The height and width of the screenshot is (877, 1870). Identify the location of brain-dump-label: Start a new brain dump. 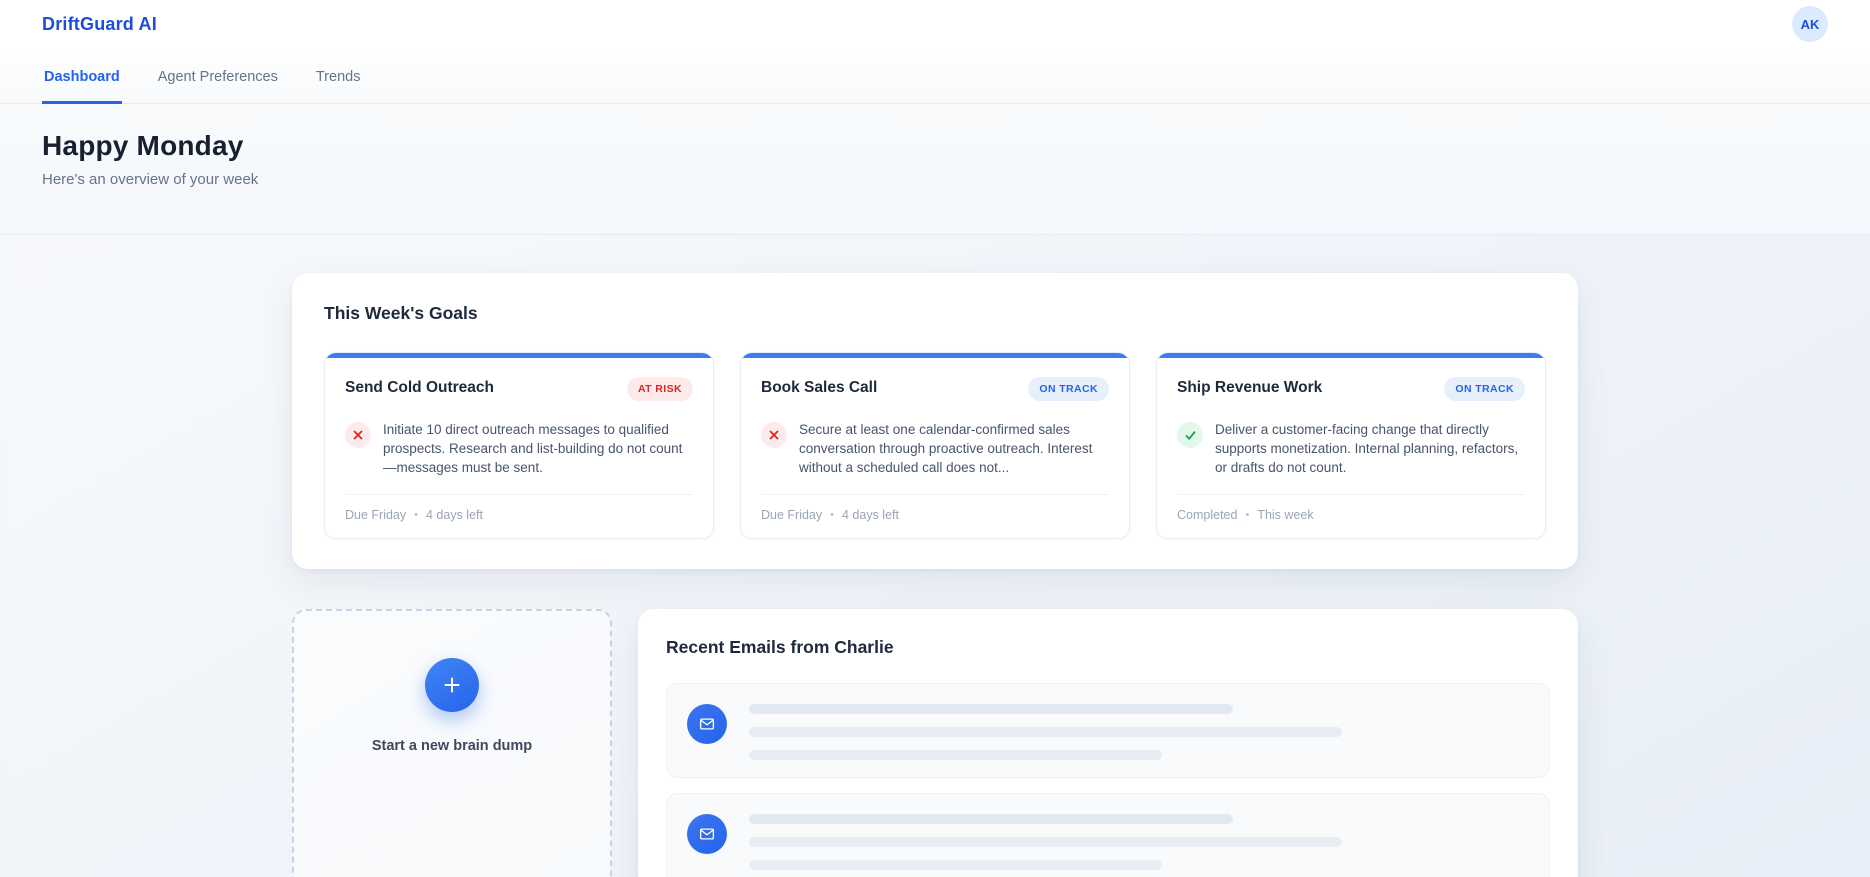
(452, 746).